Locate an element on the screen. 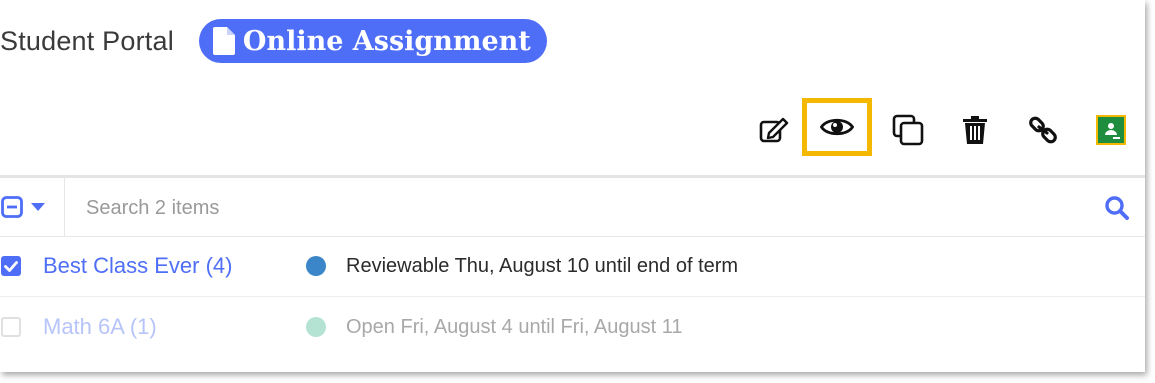 This screenshot has width=1155, height=383. assignment-type-badge: Online Assignment is located at coordinates (372, 41).